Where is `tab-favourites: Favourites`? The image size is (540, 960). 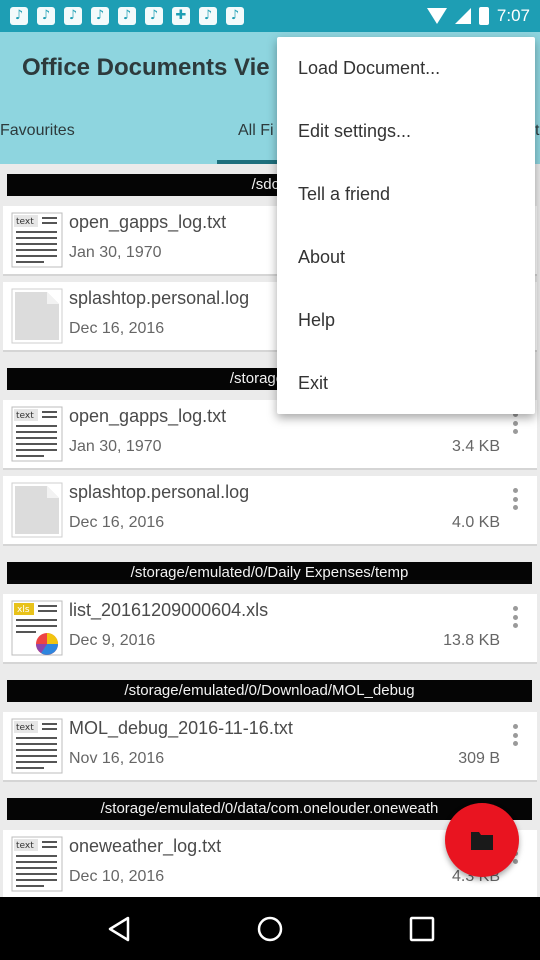
tab-favourites: Favourites is located at coordinates (37, 131).